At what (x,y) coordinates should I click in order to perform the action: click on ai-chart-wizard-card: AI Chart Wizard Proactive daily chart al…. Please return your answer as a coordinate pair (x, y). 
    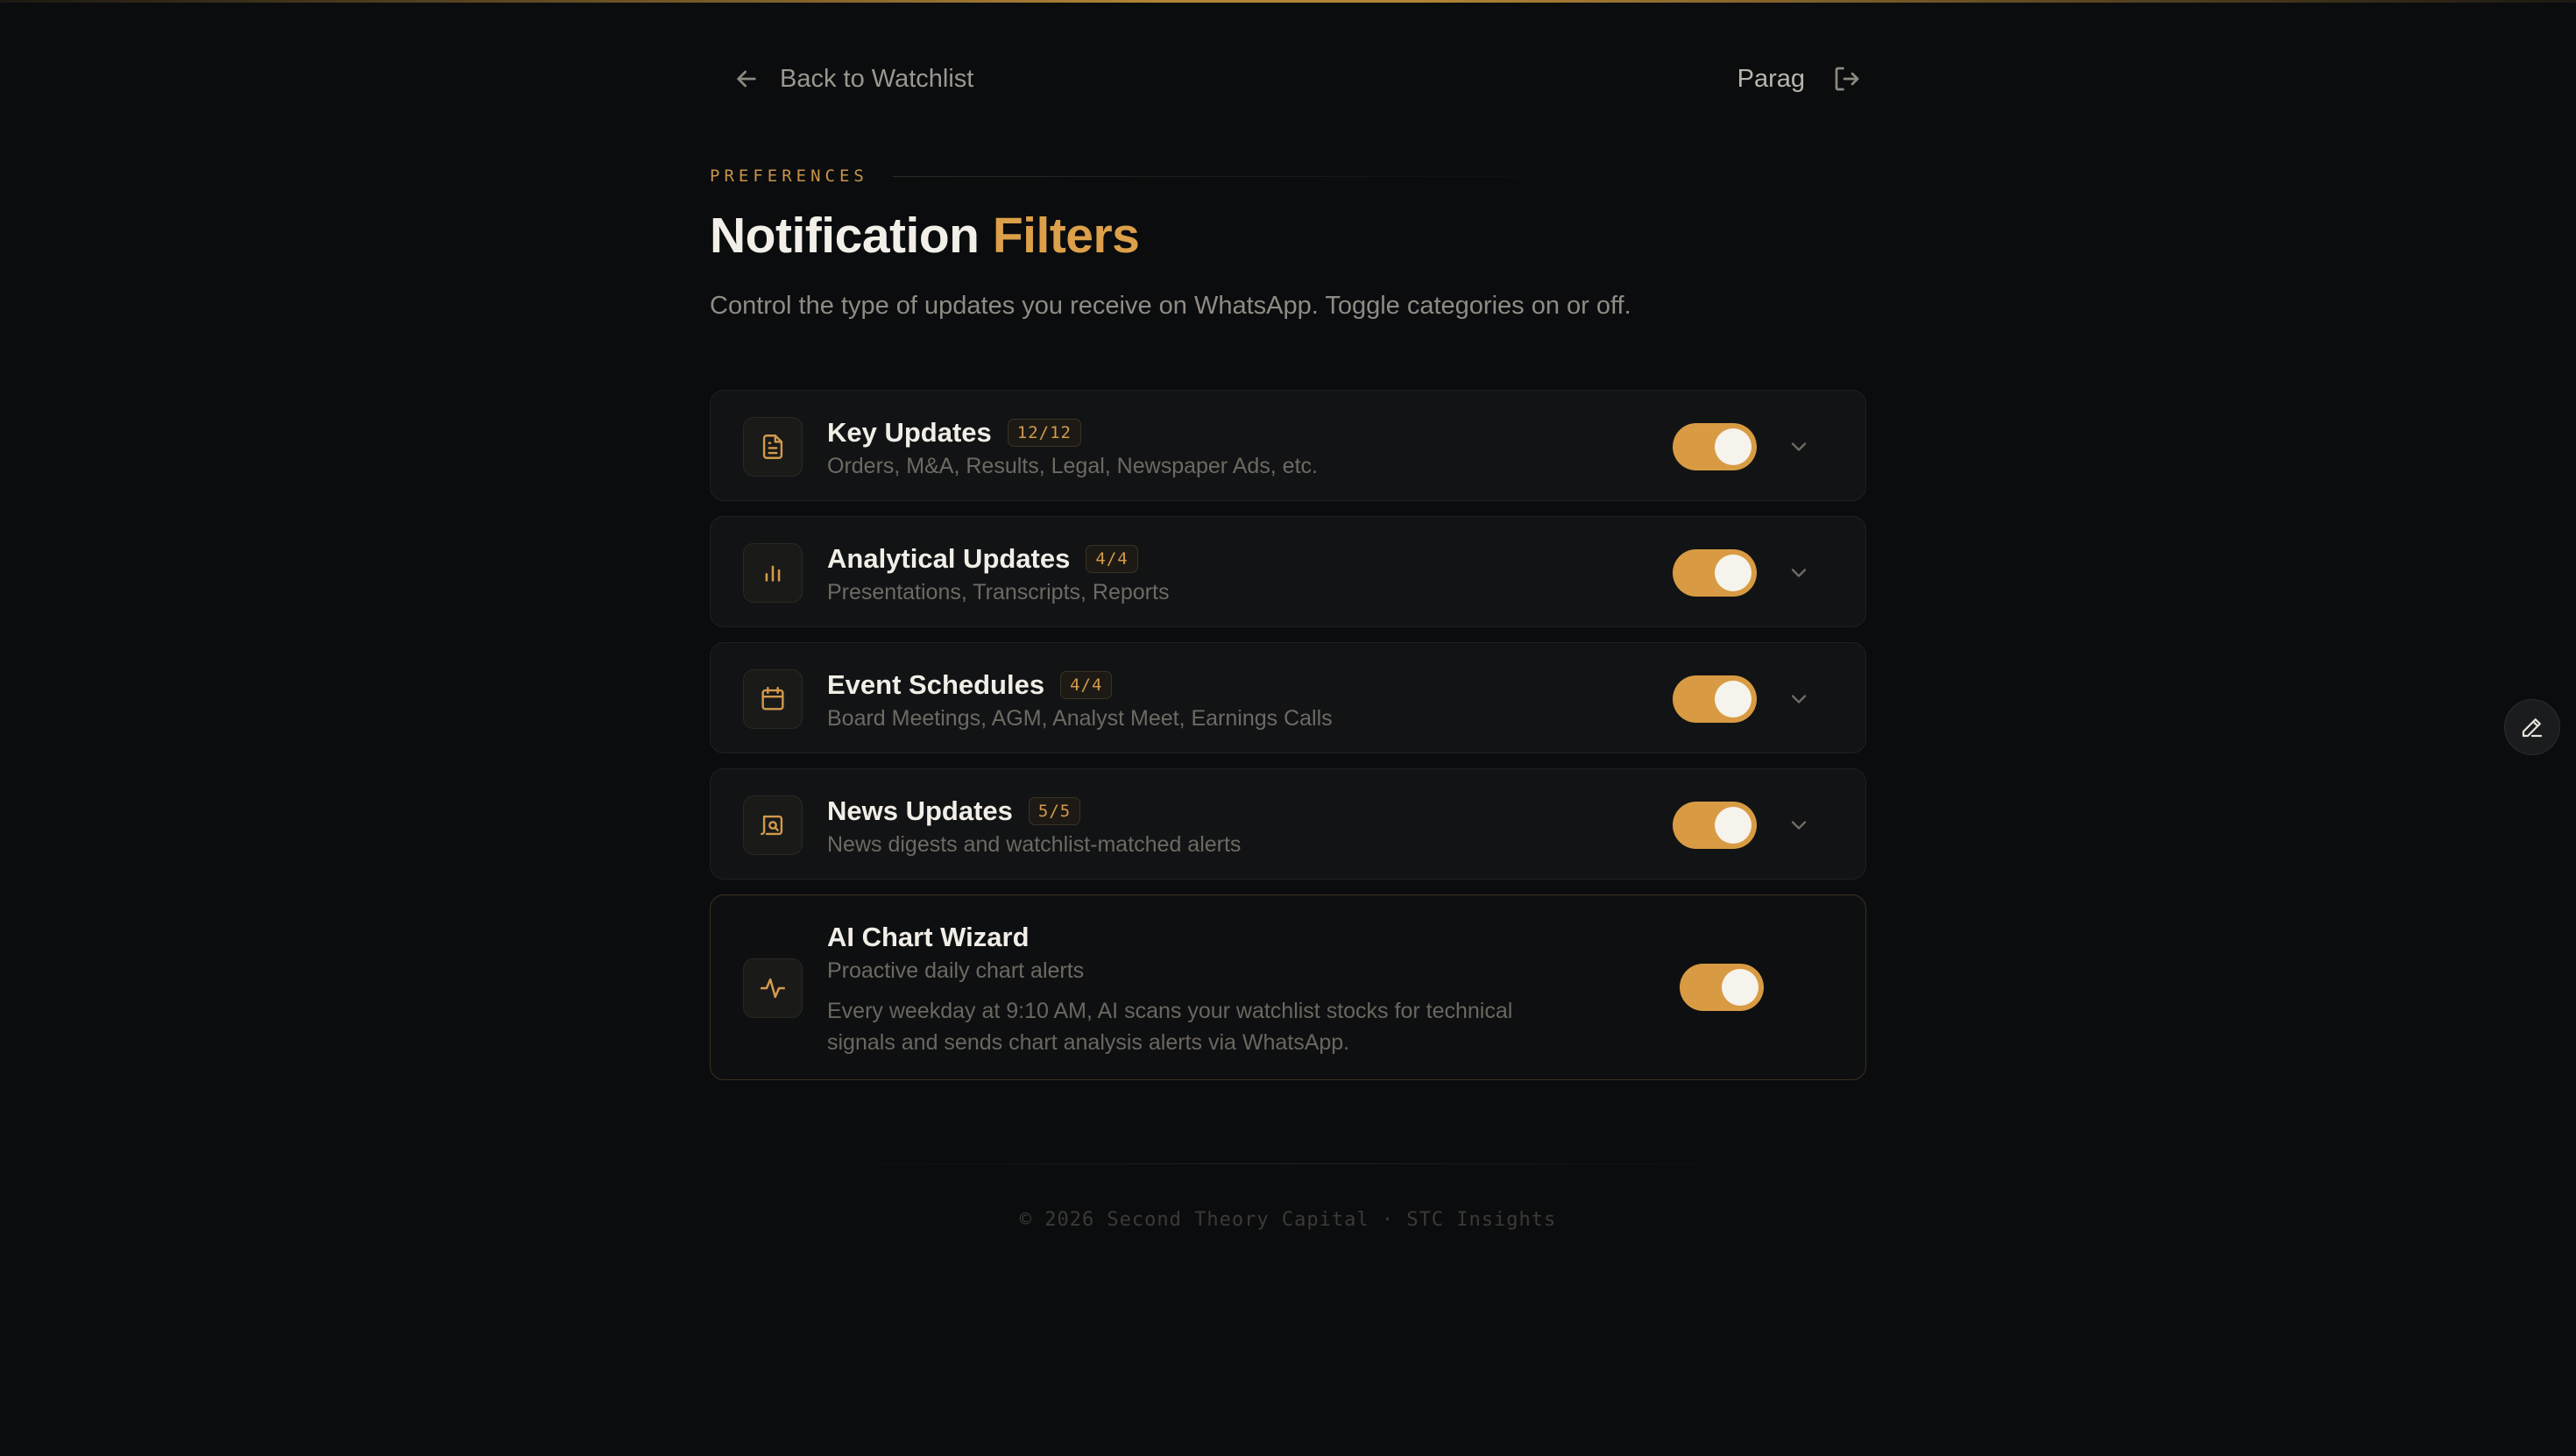
    Looking at the image, I should click on (1288, 987).